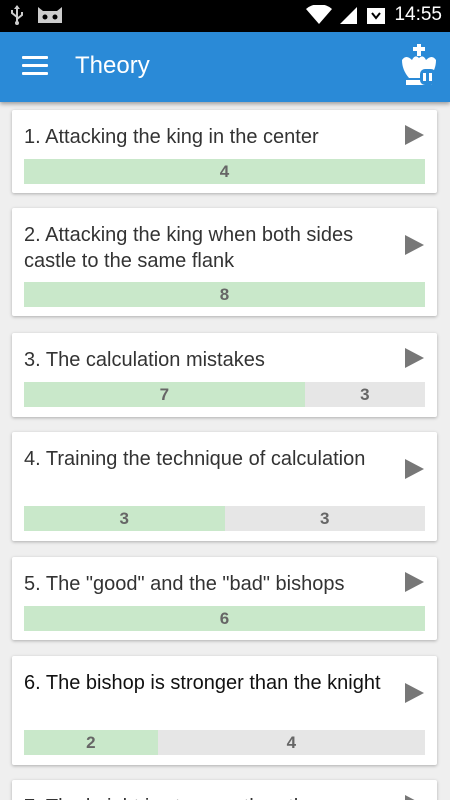 This screenshot has height=800, width=450. I want to click on progress-bar: 24, so click(224, 742).